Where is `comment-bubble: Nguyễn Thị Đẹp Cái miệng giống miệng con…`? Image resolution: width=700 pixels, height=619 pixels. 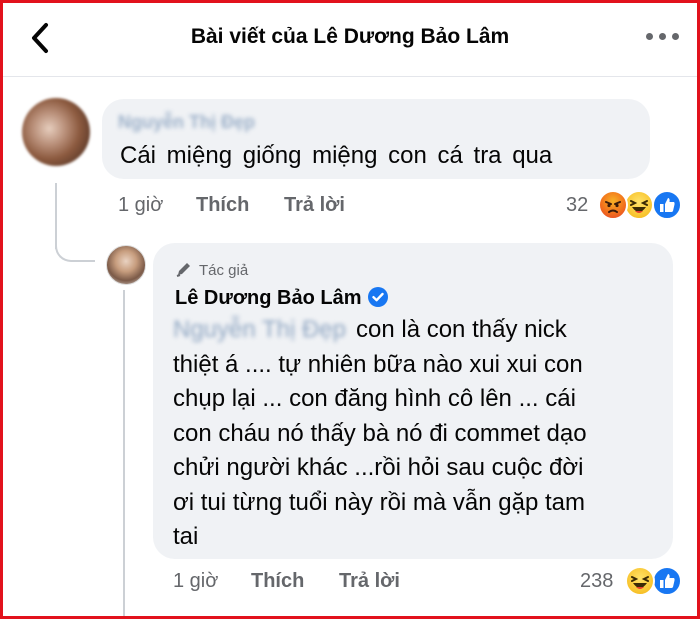
comment-bubble: Nguyễn Thị Đẹp Cái miệng giống miệng con… is located at coordinates (376, 139).